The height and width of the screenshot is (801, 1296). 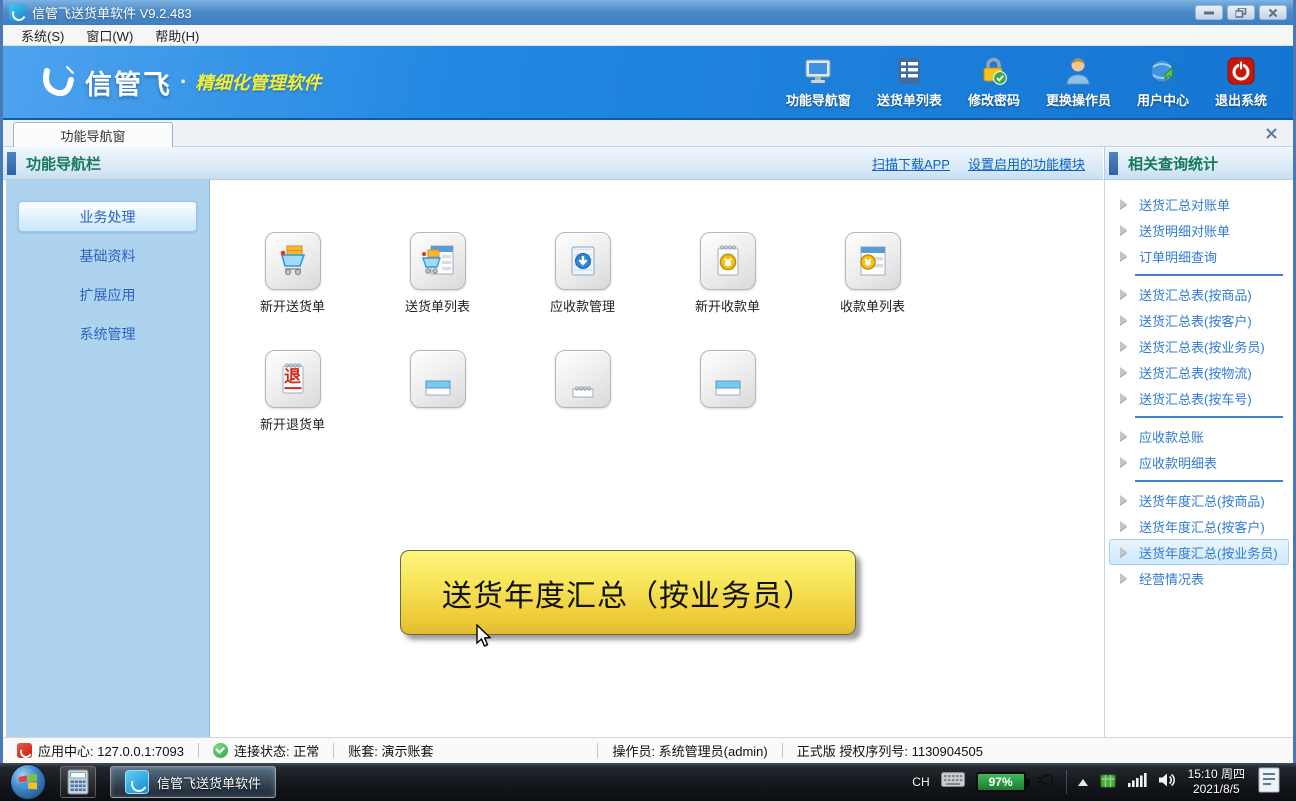 What do you see at coordinates (1199, 462) in the screenshot?
I see `query-item: 应收款明细表` at bounding box center [1199, 462].